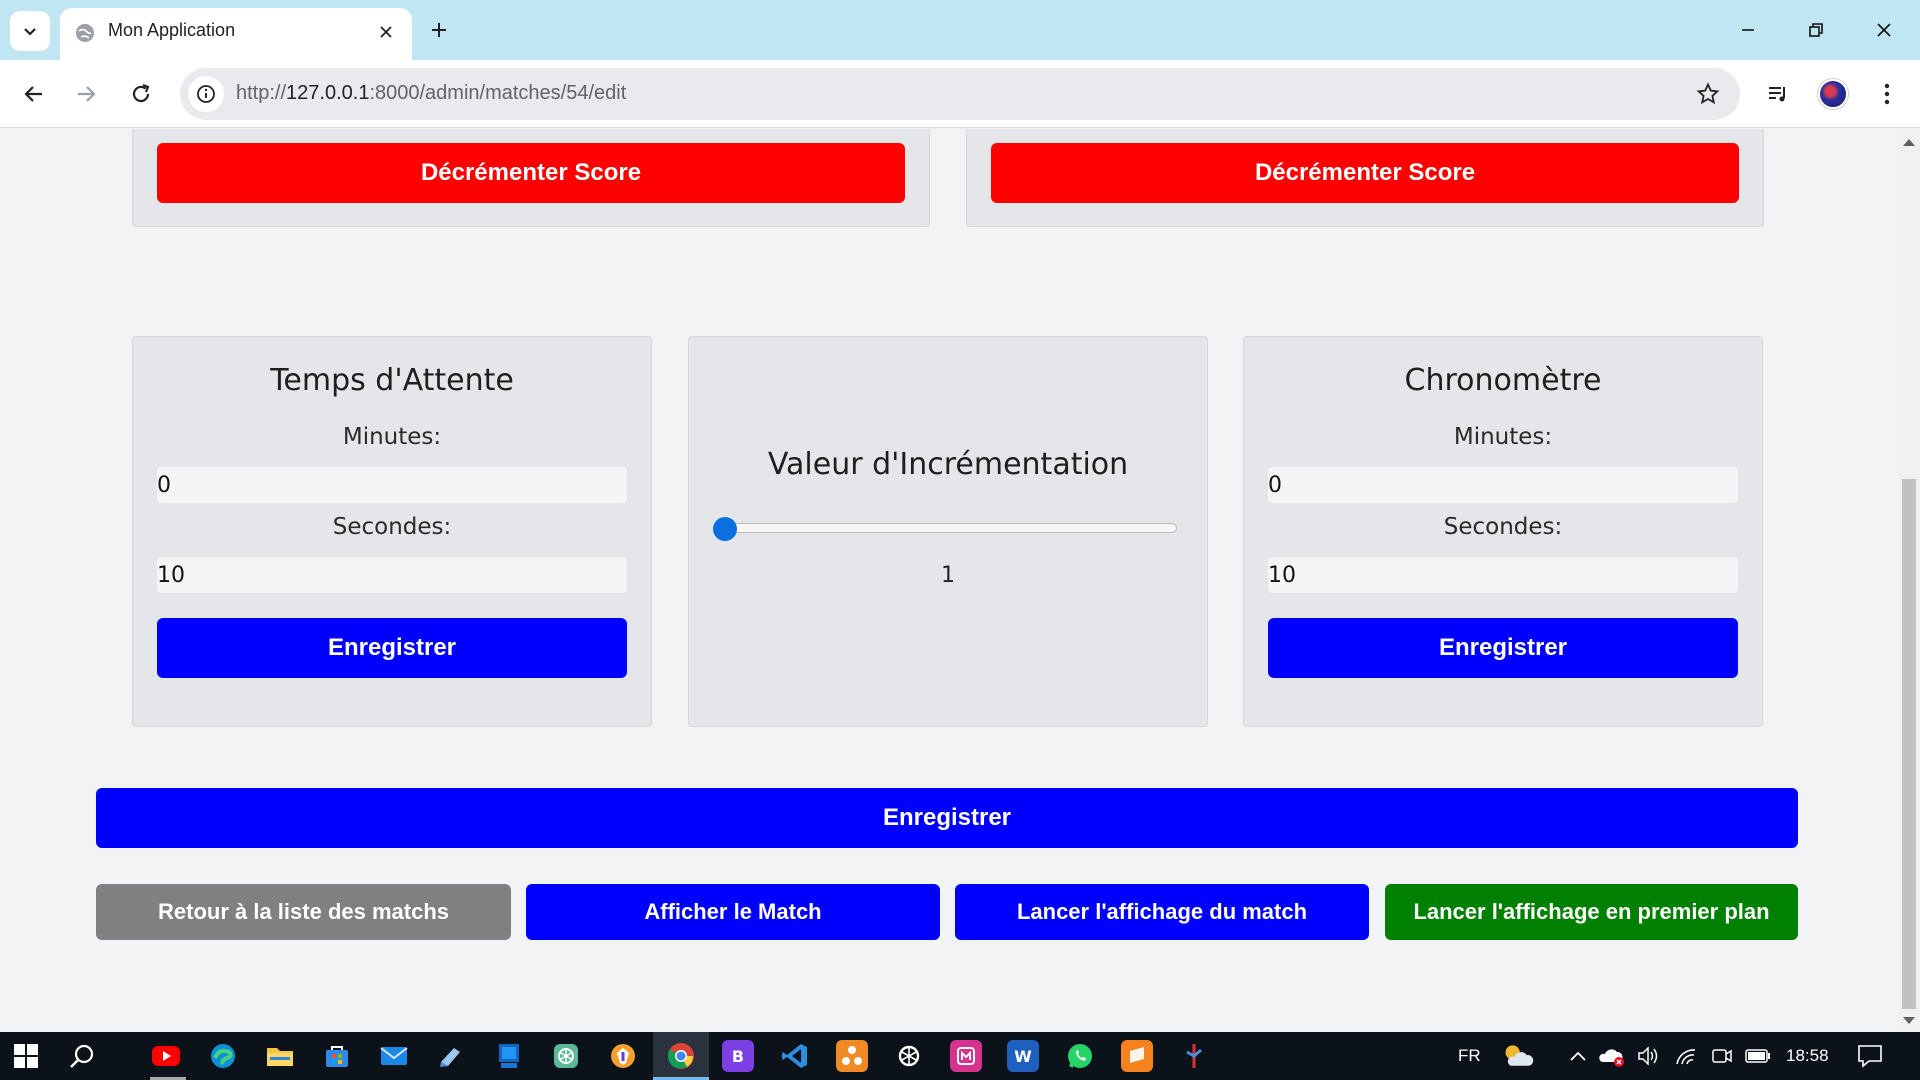  What do you see at coordinates (223, 1056) in the screenshot?
I see `edge-icon` at bounding box center [223, 1056].